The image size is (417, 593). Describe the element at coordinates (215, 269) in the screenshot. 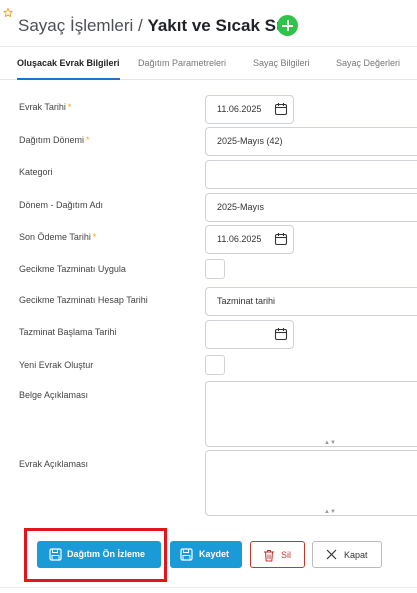

I see `gecikme-tazminati-uygula-checkbox` at that location.